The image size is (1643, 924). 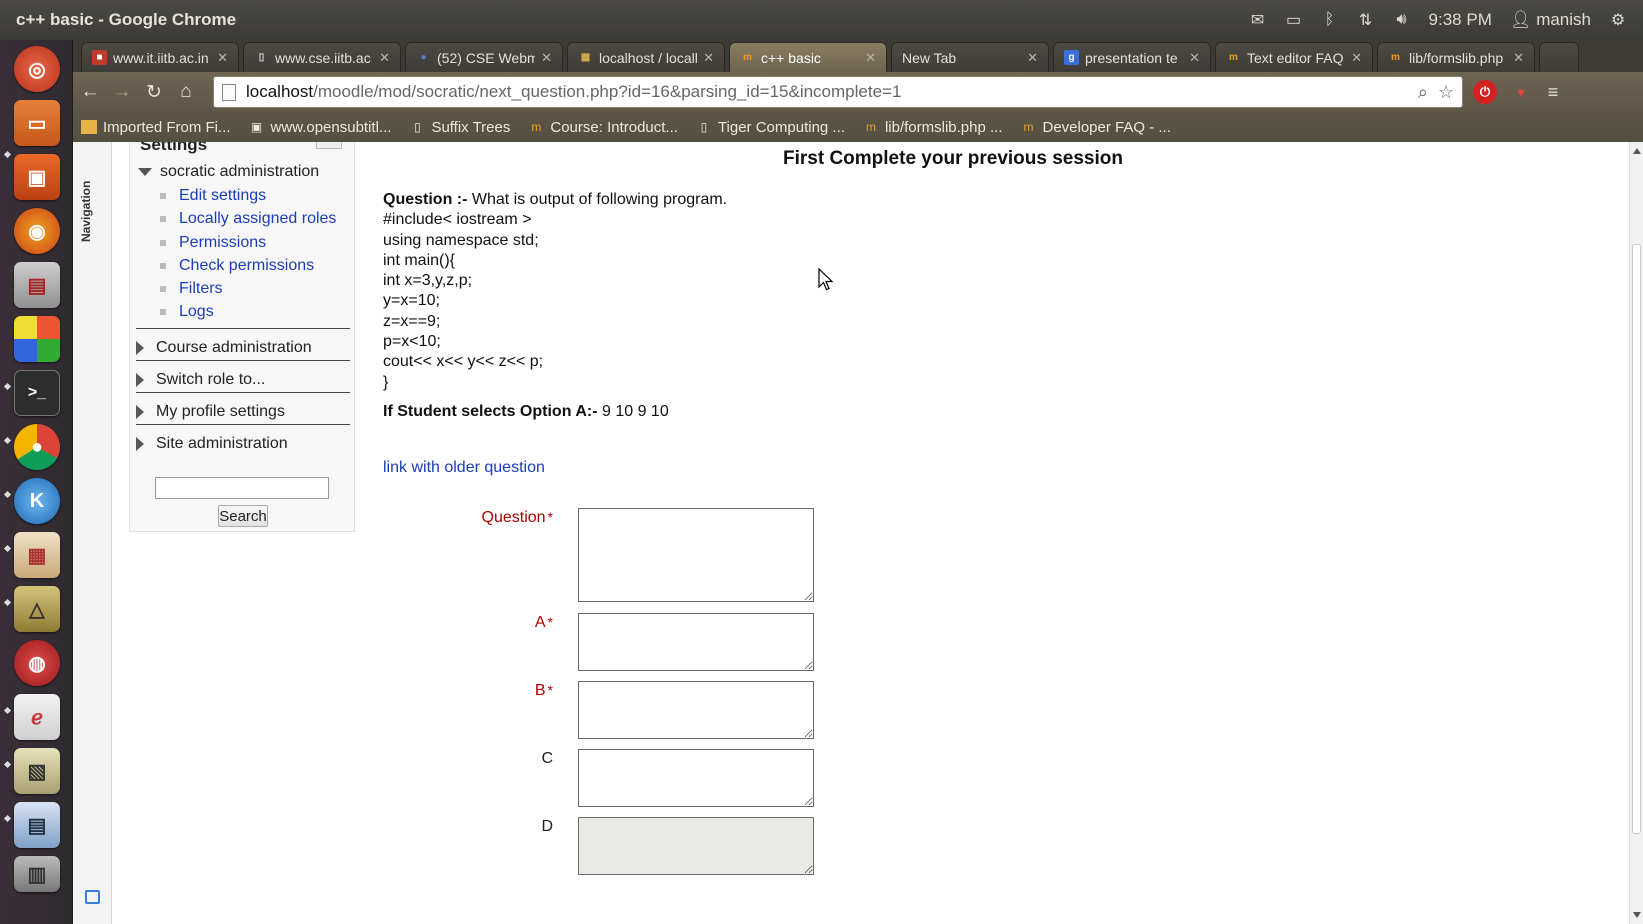 I want to click on draw-icon: △, so click(x=37, y=609).